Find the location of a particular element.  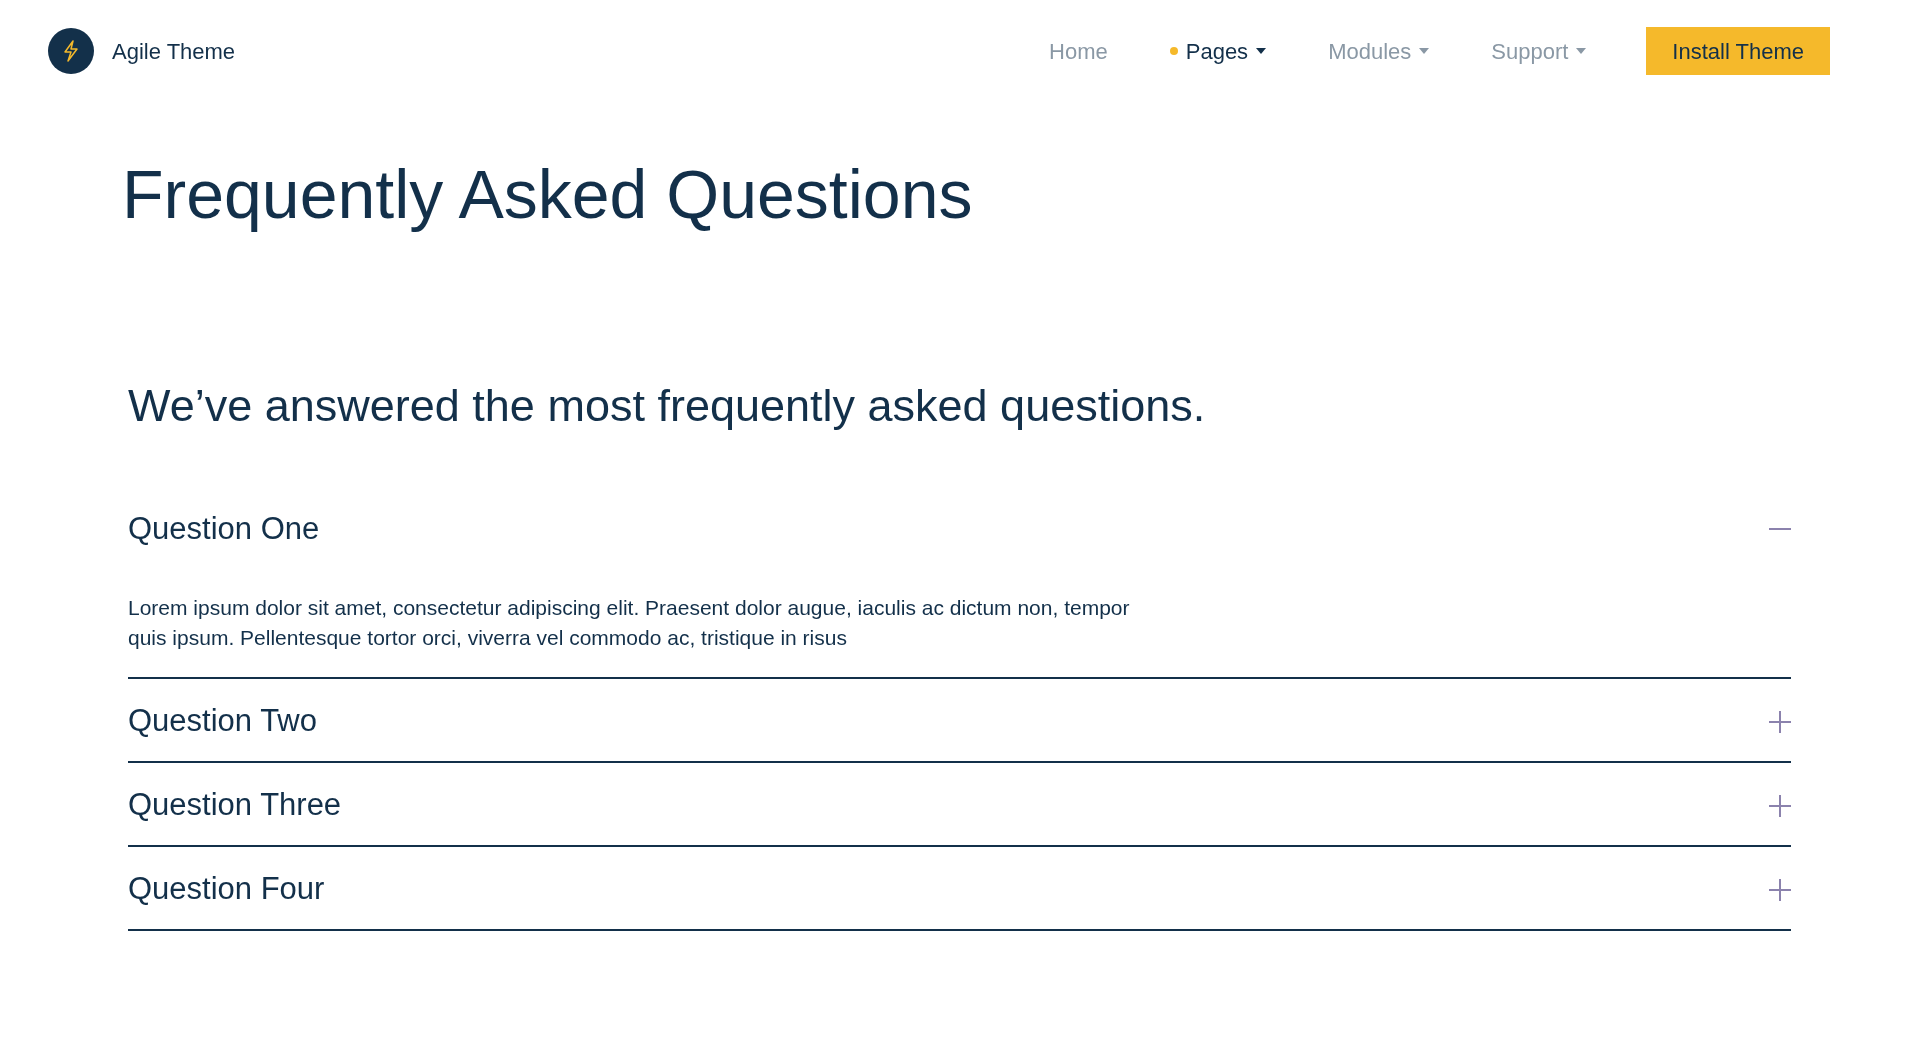

question-title: Question Three is located at coordinates (235, 805).